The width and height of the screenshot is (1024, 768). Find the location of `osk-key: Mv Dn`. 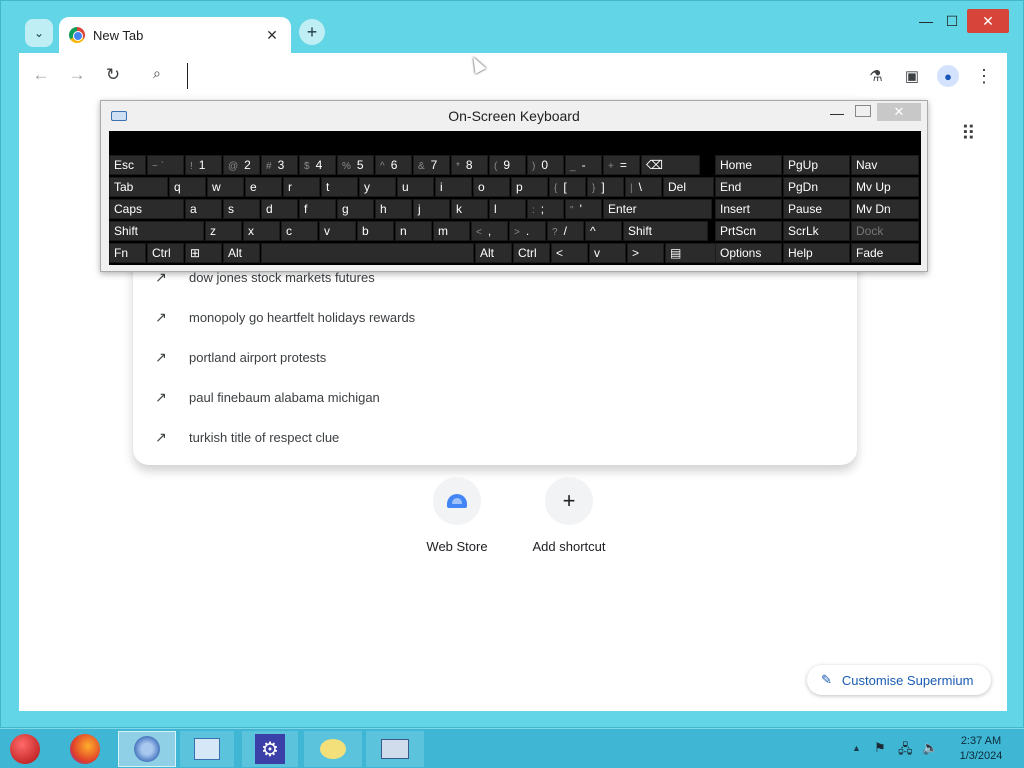

osk-key: Mv Dn is located at coordinates (885, 209).